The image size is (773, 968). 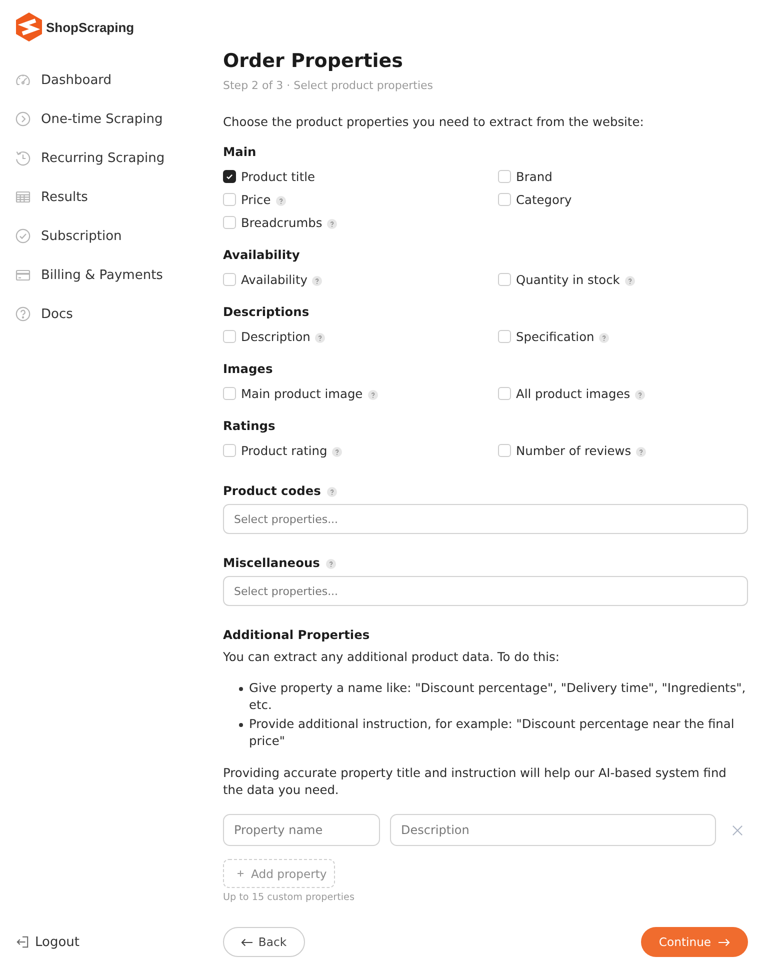 What do you see at coordinates (22, 942) in the screenshot?
I see `logout-icon` at bounding box center [22, 942].